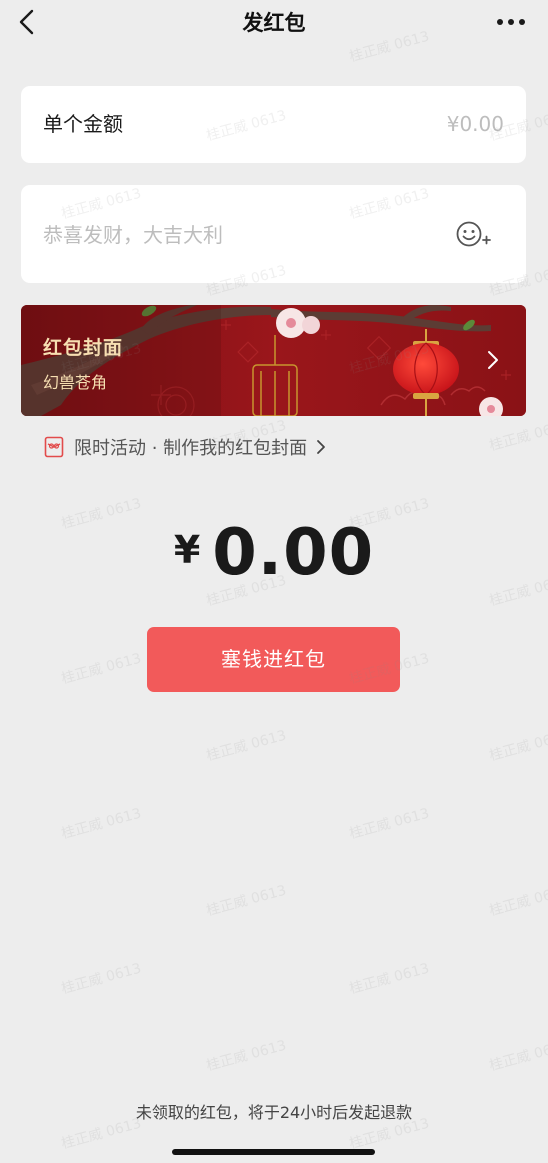  Describe the element at coordinates (273, 124) in the screenshot. I see `amount-card: 单个金额 ¥0.00` at that location.